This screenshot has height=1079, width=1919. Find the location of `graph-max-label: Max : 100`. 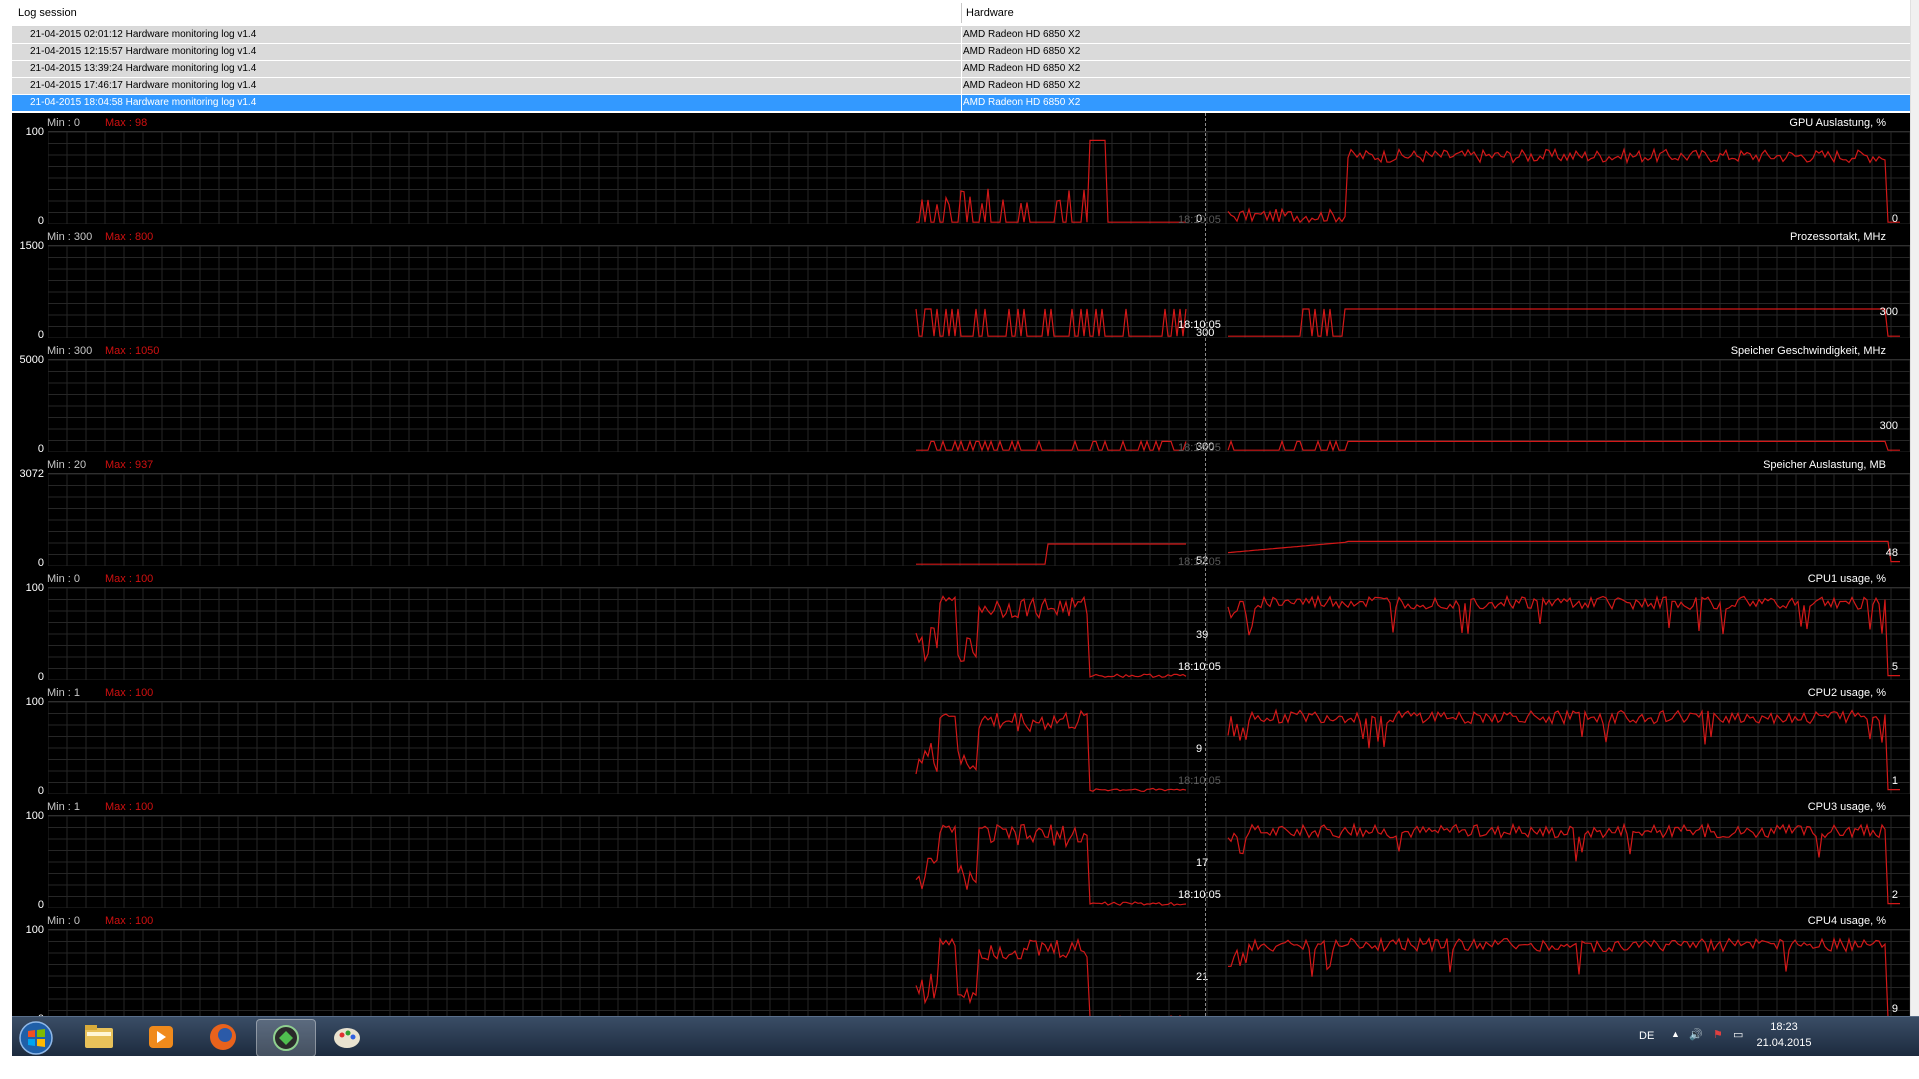

graph-max-label: Max : 100 is located at coordinates (129, 693).